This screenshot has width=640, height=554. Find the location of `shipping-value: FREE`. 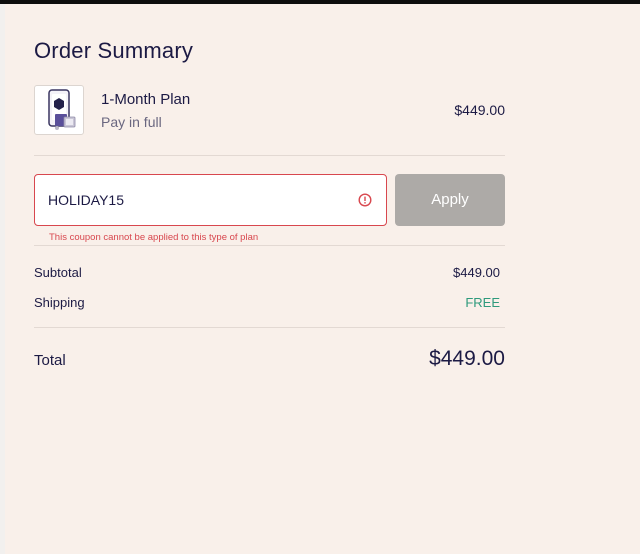

shipping-value: FREE is located at coordinates (482, 302).